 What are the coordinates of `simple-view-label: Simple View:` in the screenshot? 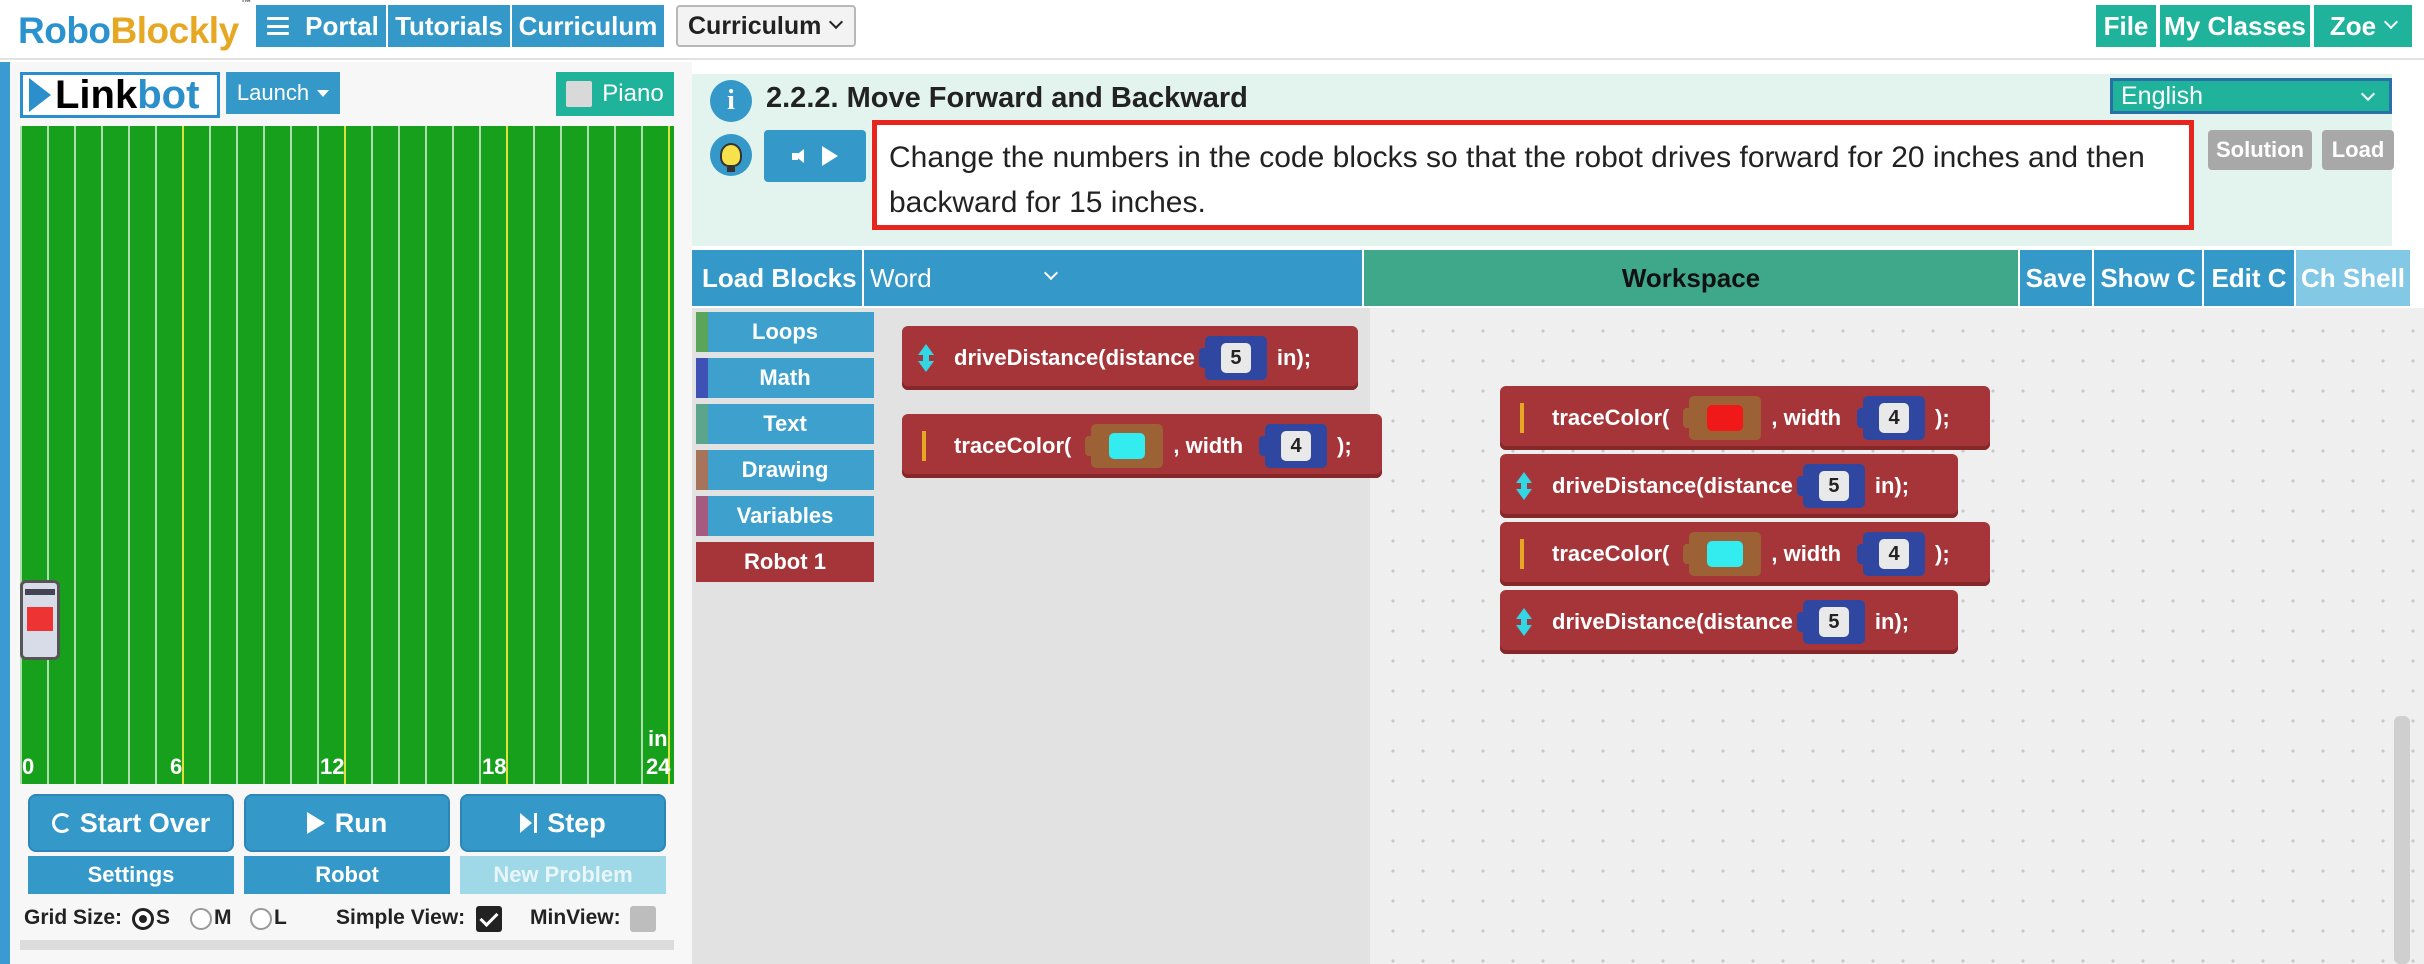 It's located at (401, 917).